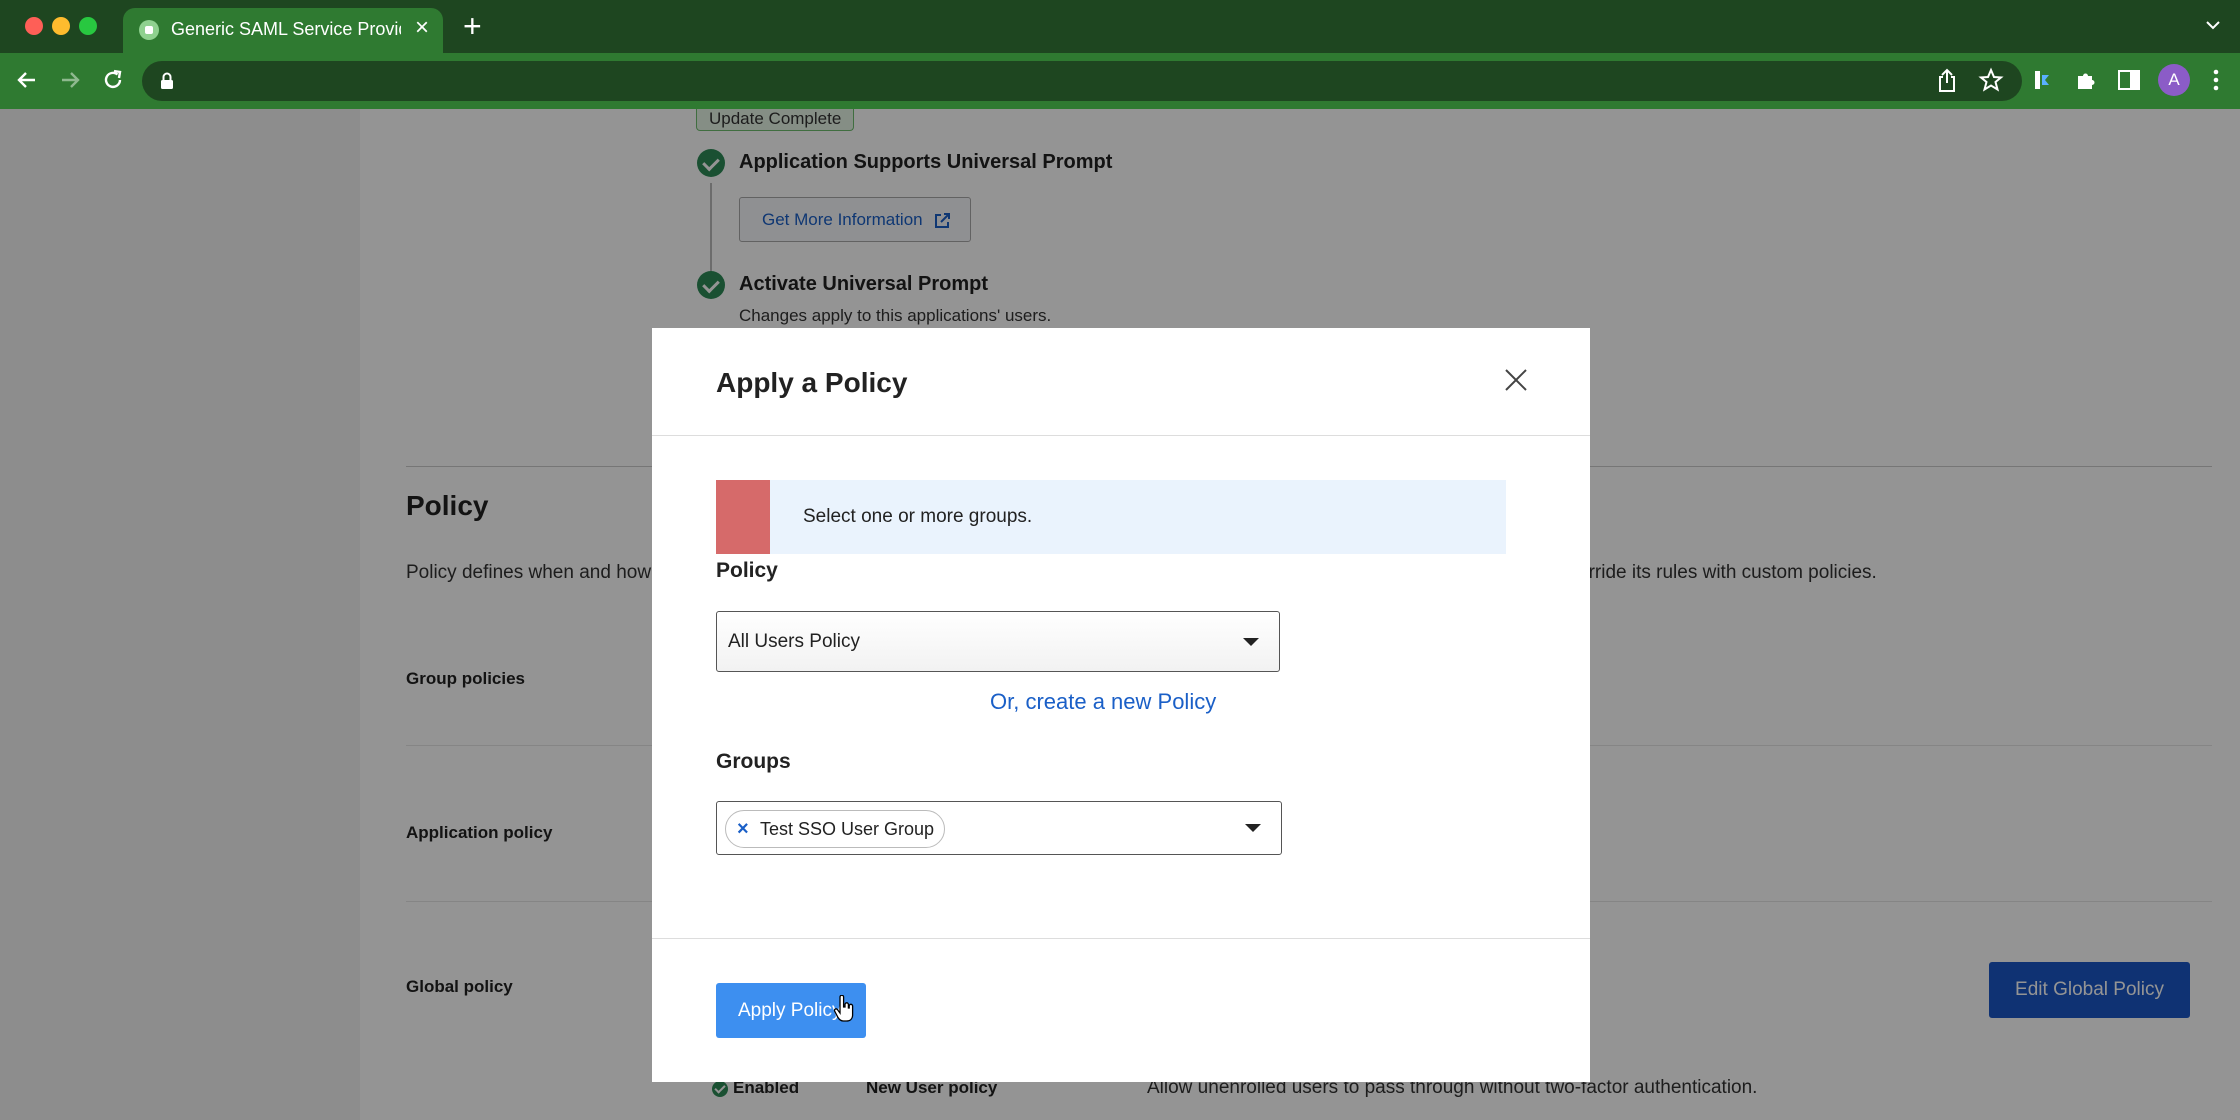  What do you see at coordinates (1121, 435) in the screenshot?
I see `dialog-header-divider` at bounding box center [1121, 435].